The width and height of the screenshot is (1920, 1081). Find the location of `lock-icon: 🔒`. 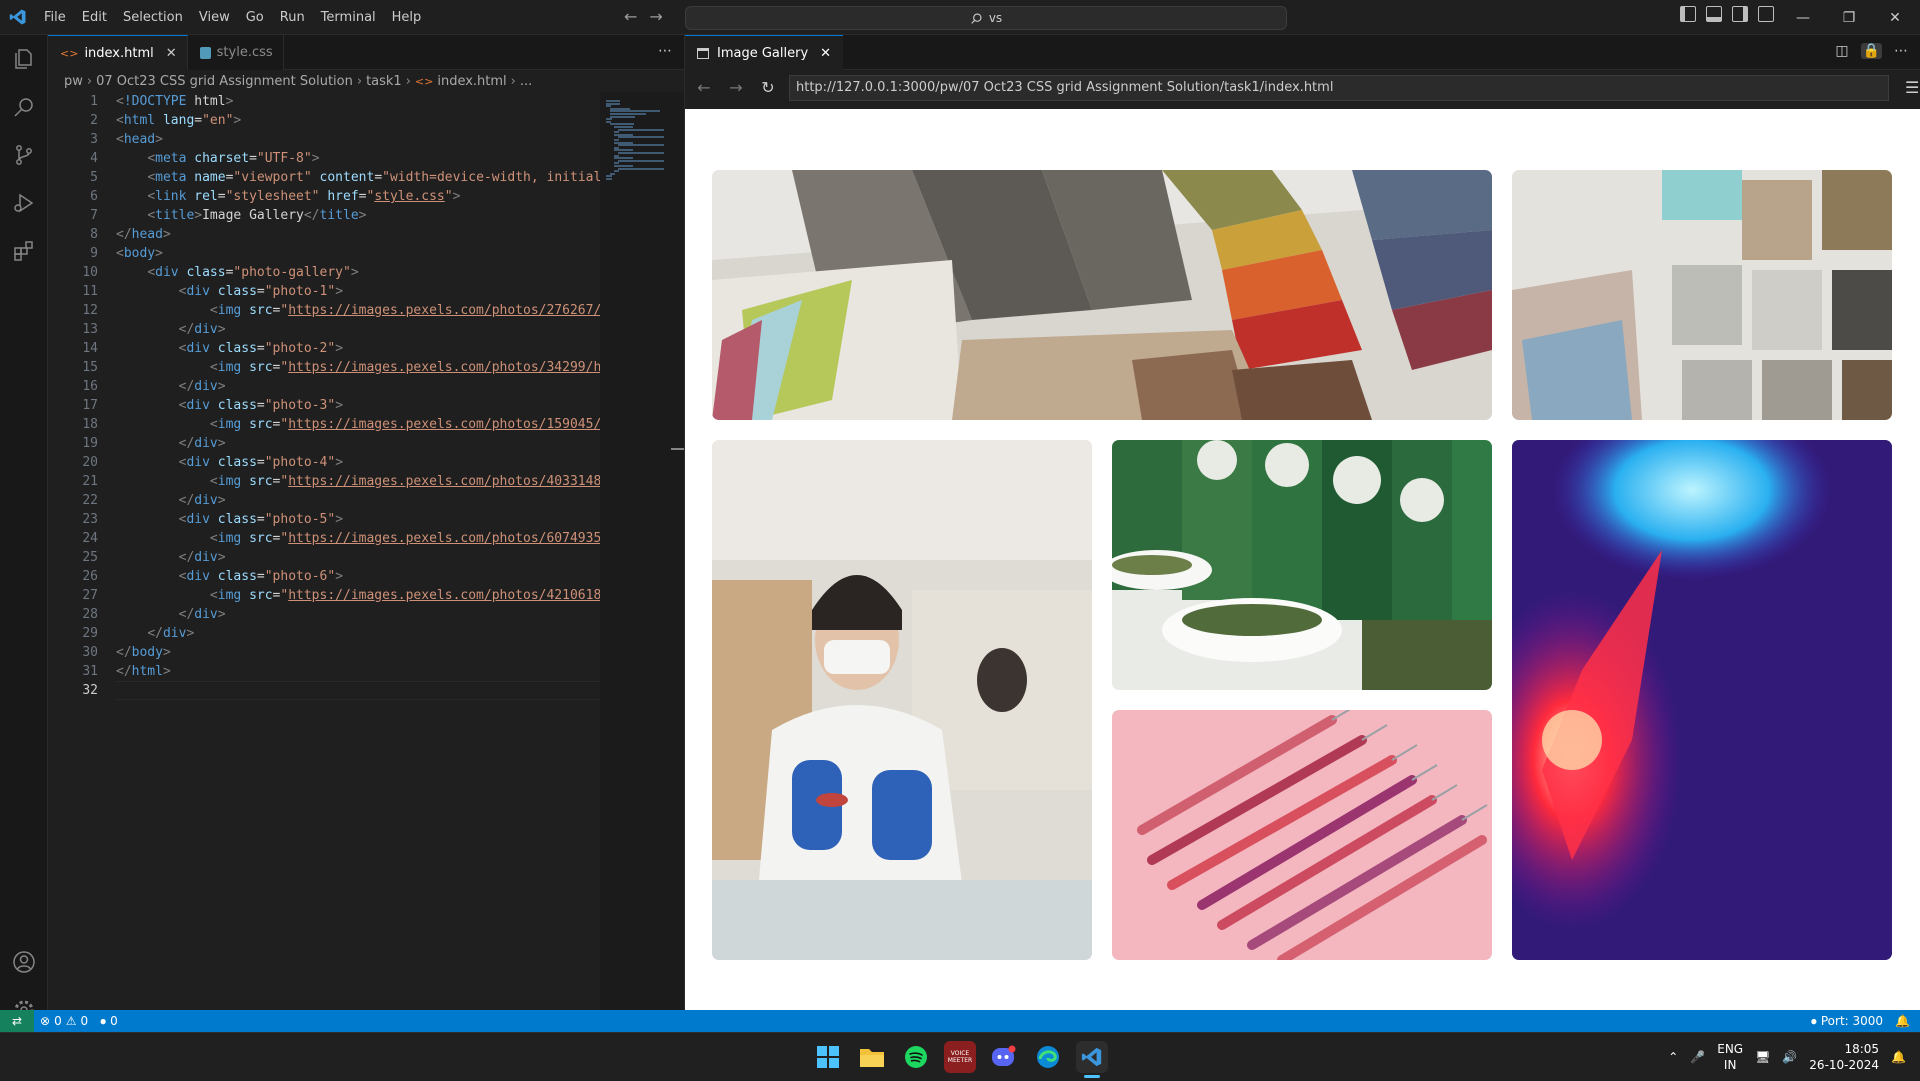

lock-icon: 🔒 is located at coordinates (1871, 51).